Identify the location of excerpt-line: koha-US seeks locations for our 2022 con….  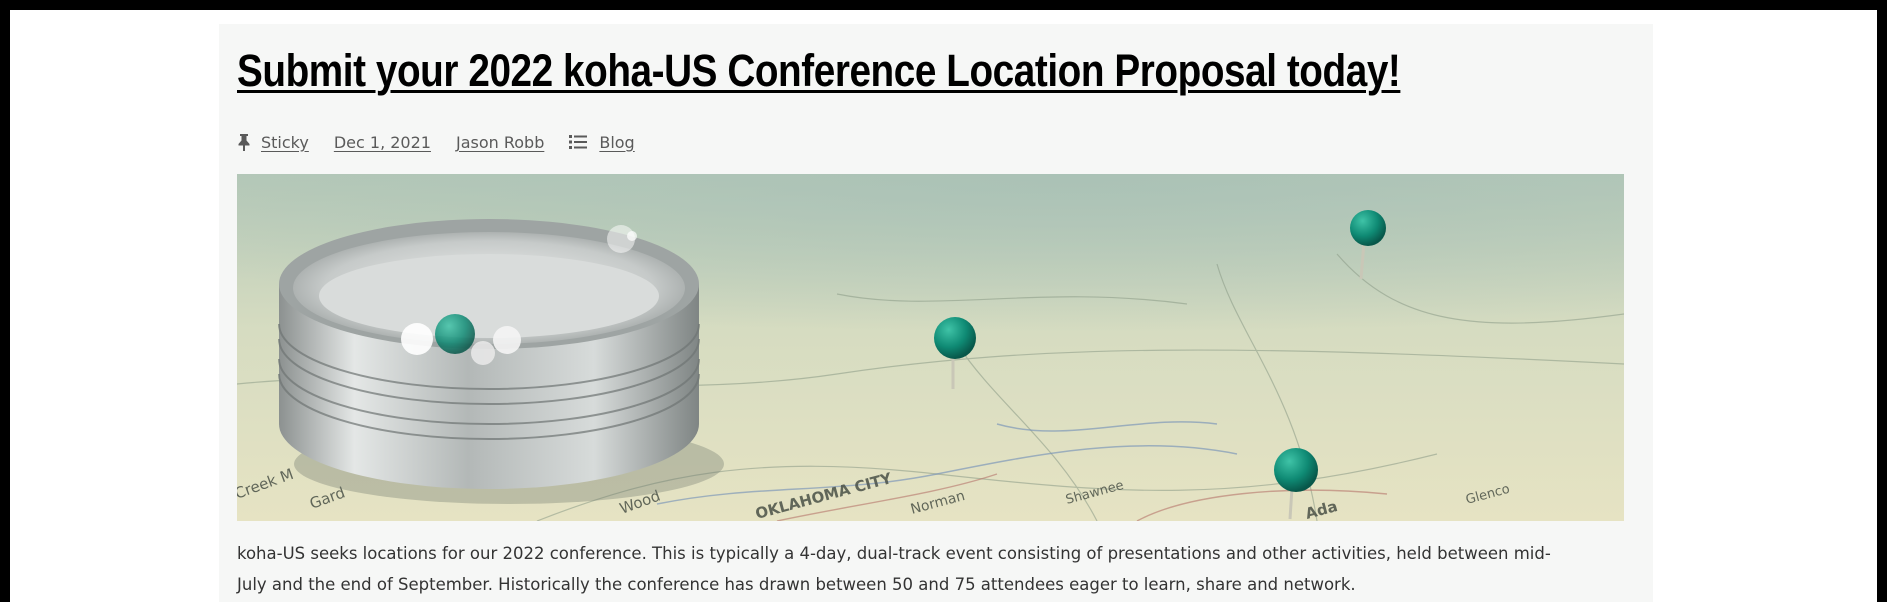
(894, 553).